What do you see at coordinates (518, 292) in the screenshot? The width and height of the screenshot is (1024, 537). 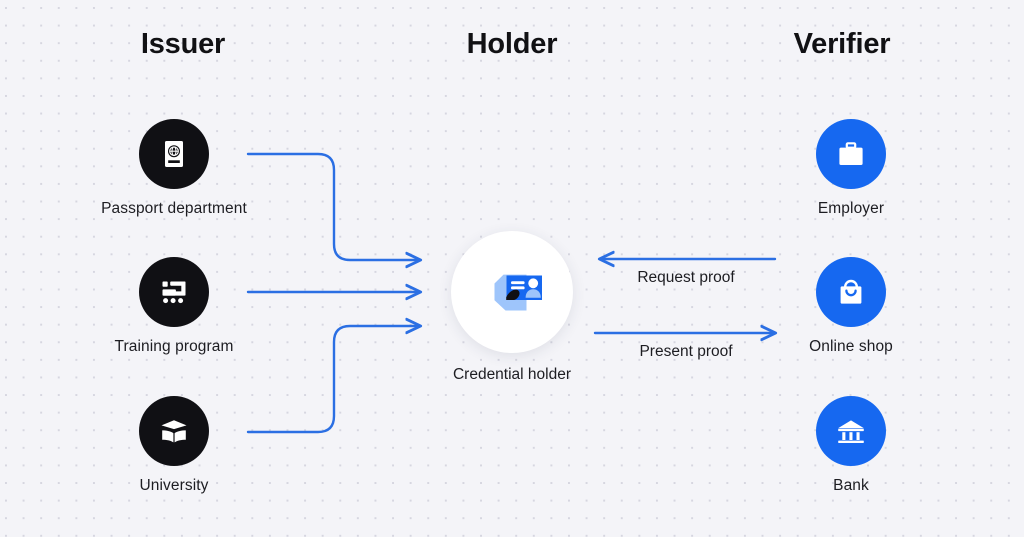 I see `hand-holding-id-card-icon` at bounding box center [518, 292].